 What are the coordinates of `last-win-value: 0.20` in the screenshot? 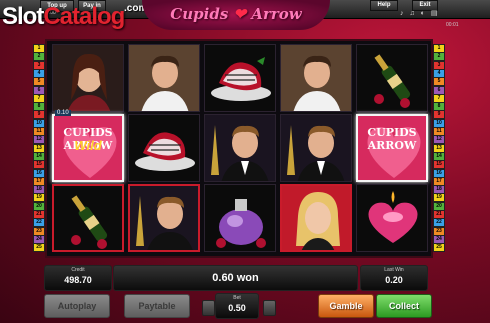 It's located at (394, 280).